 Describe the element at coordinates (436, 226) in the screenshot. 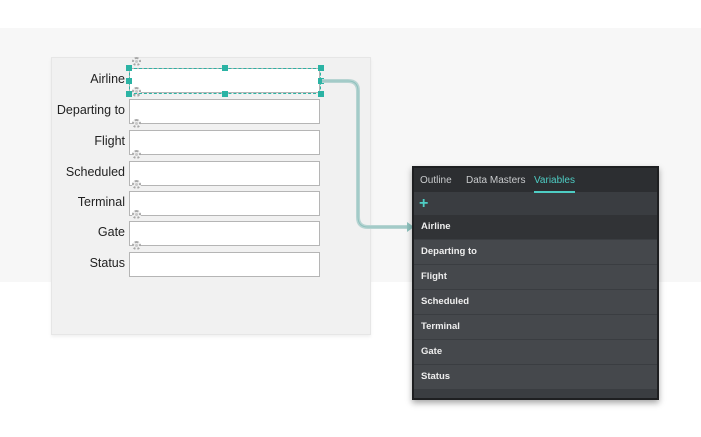

I see `variable-label: Airline` at that location.